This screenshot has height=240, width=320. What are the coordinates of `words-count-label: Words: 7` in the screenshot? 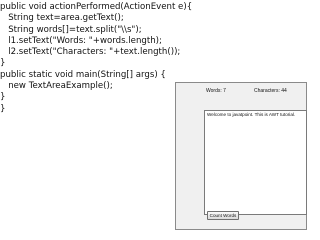 It's located at (216, 91).